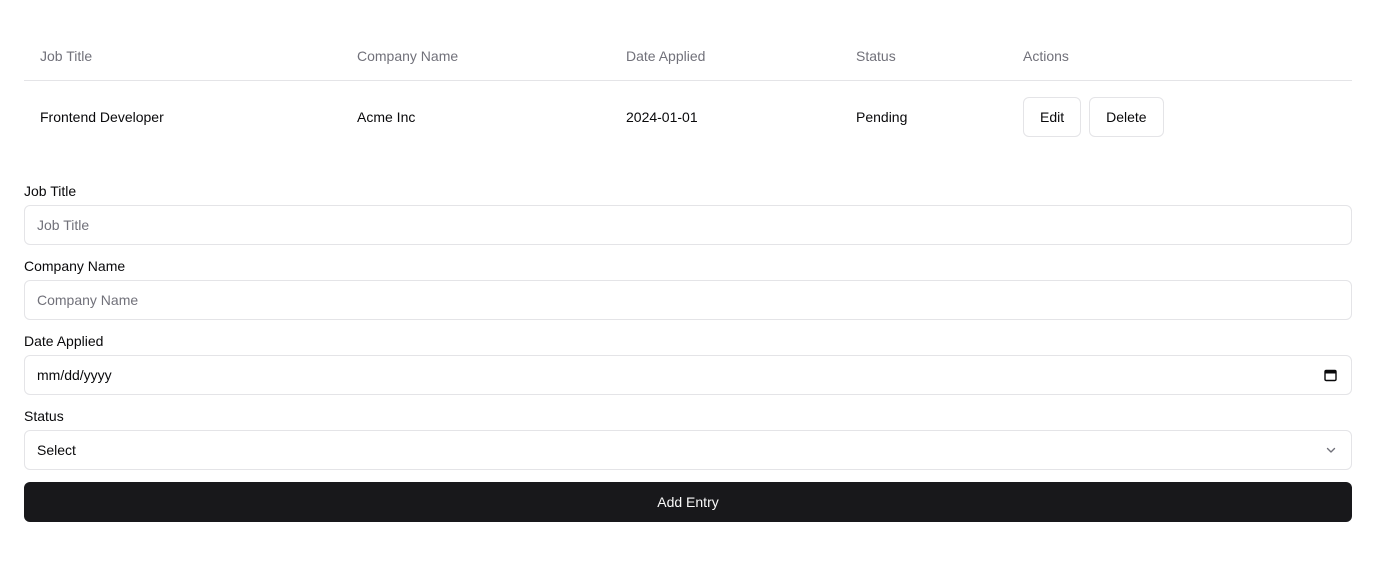 The width and height of the screenshot is (1376, 561). Describe the element at coordinates (688, 225) in the screenshot. I see `job-title-input: Job Title` at that location.